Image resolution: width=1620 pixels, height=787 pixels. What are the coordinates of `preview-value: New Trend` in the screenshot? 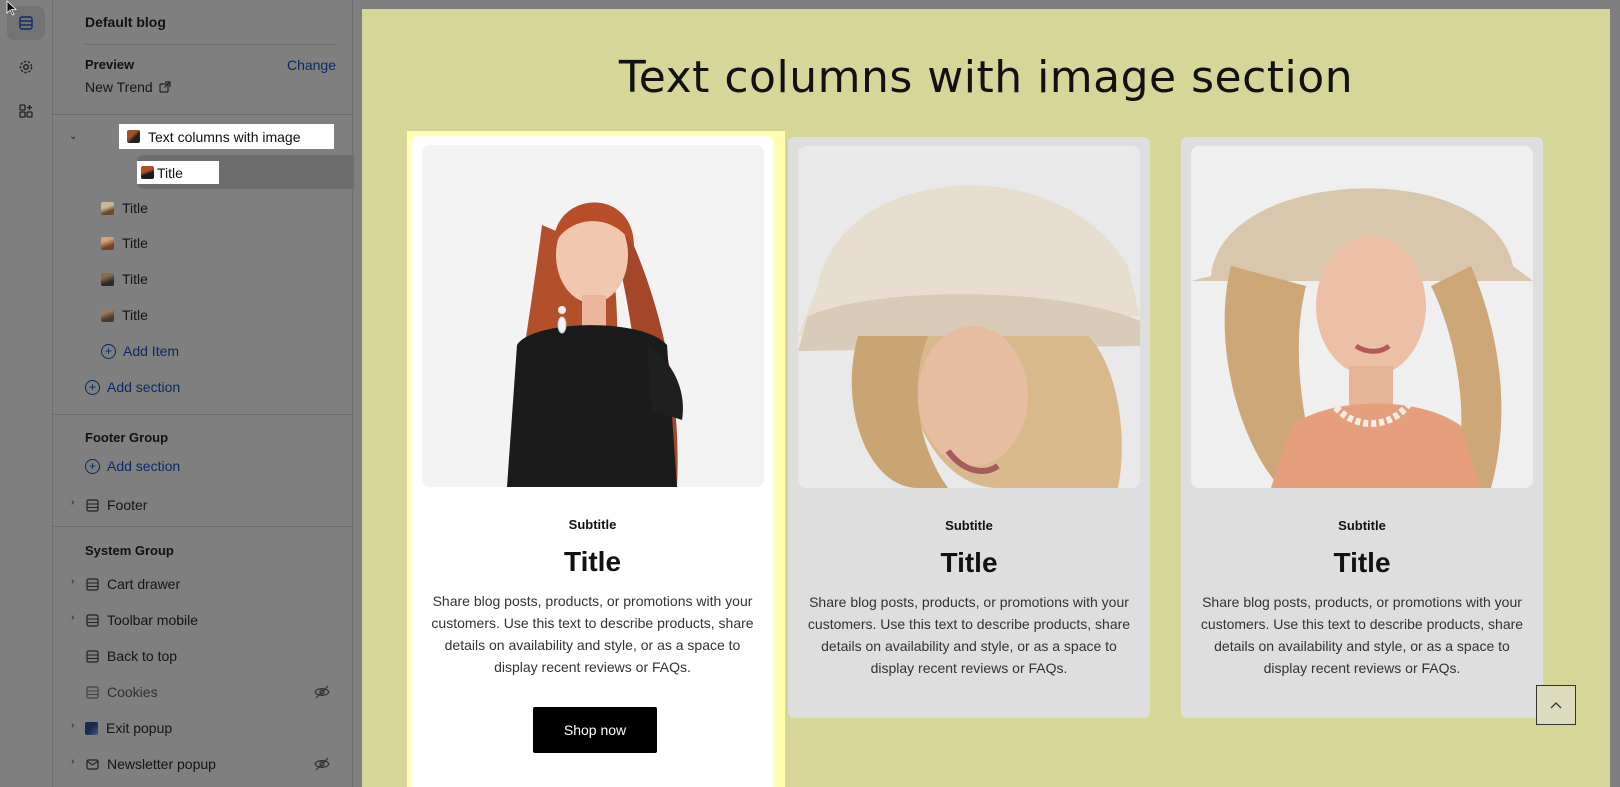 It's located at (128, 87).